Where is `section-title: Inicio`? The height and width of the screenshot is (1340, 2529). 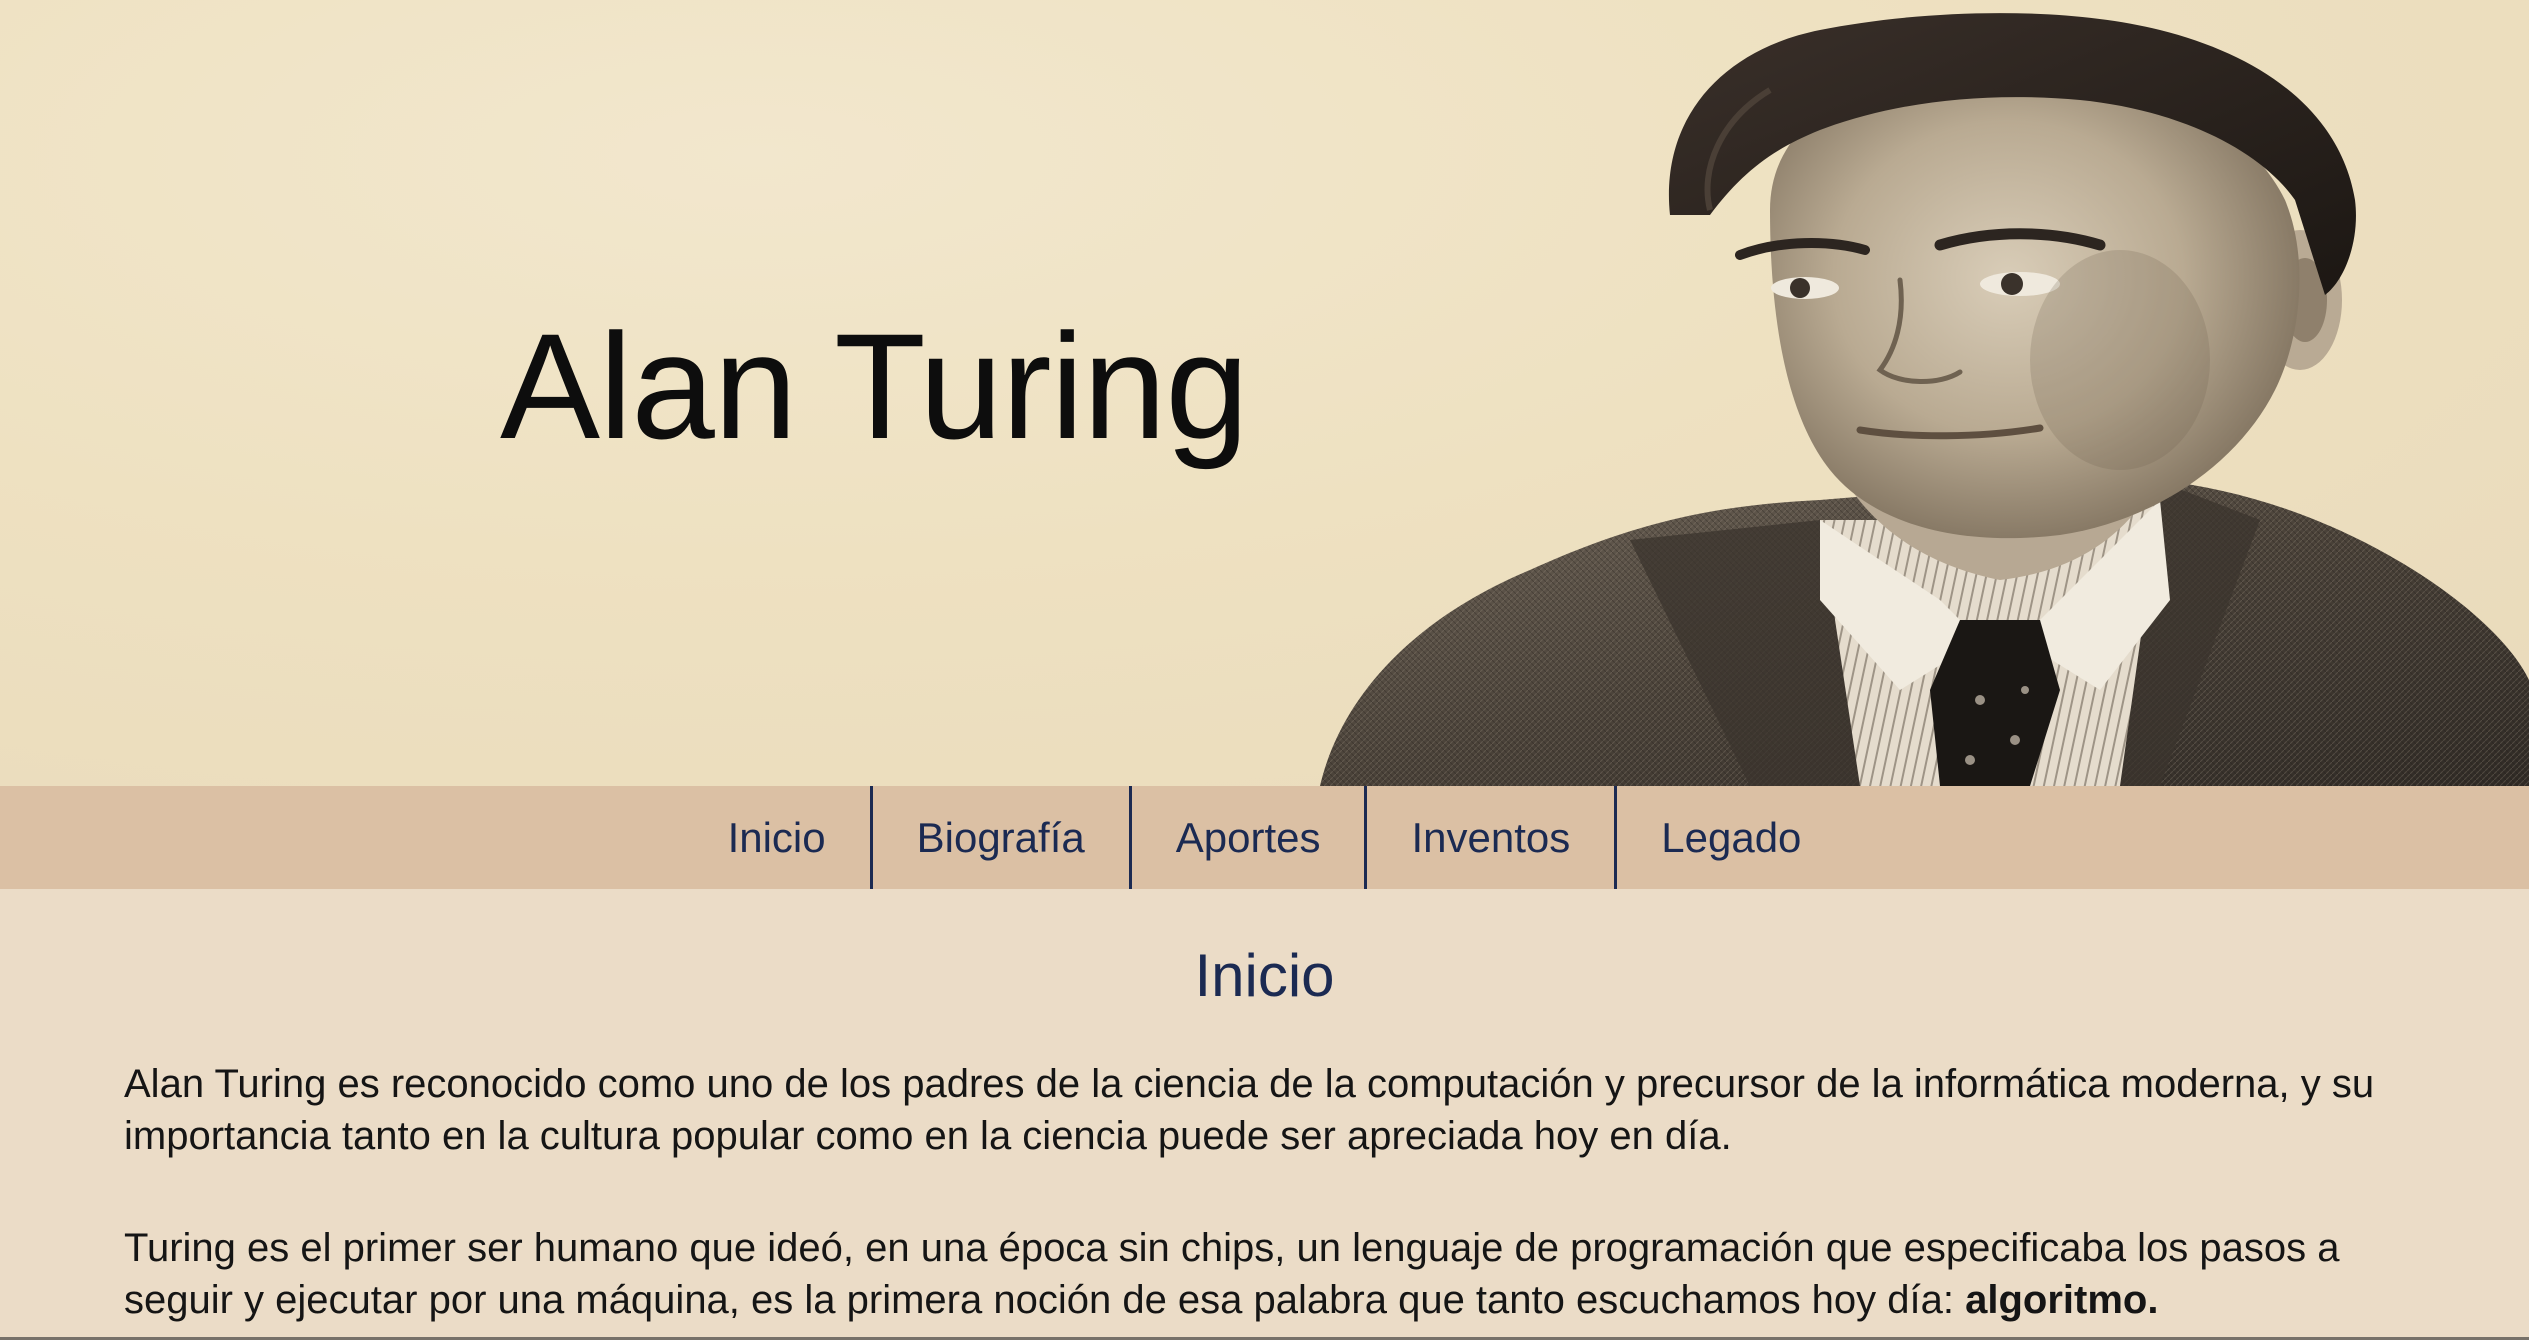
section-title: Inicio is located at coordinates (1264, 975).